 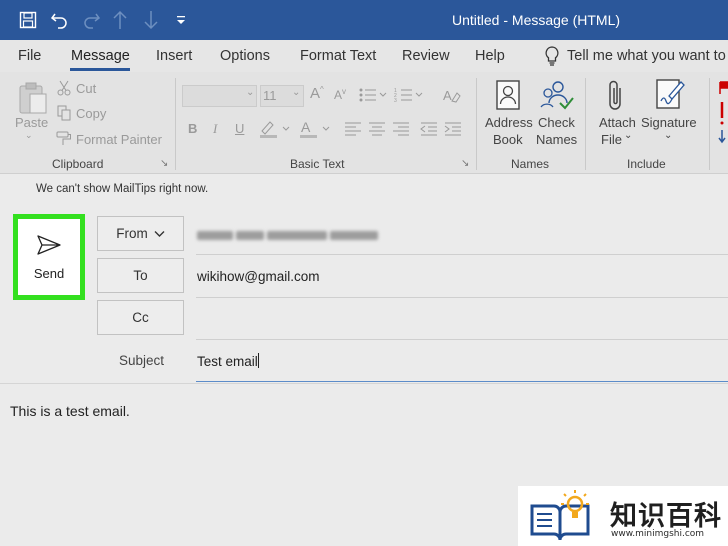 I want to click on undo-icon, so click(x=60, y=20).